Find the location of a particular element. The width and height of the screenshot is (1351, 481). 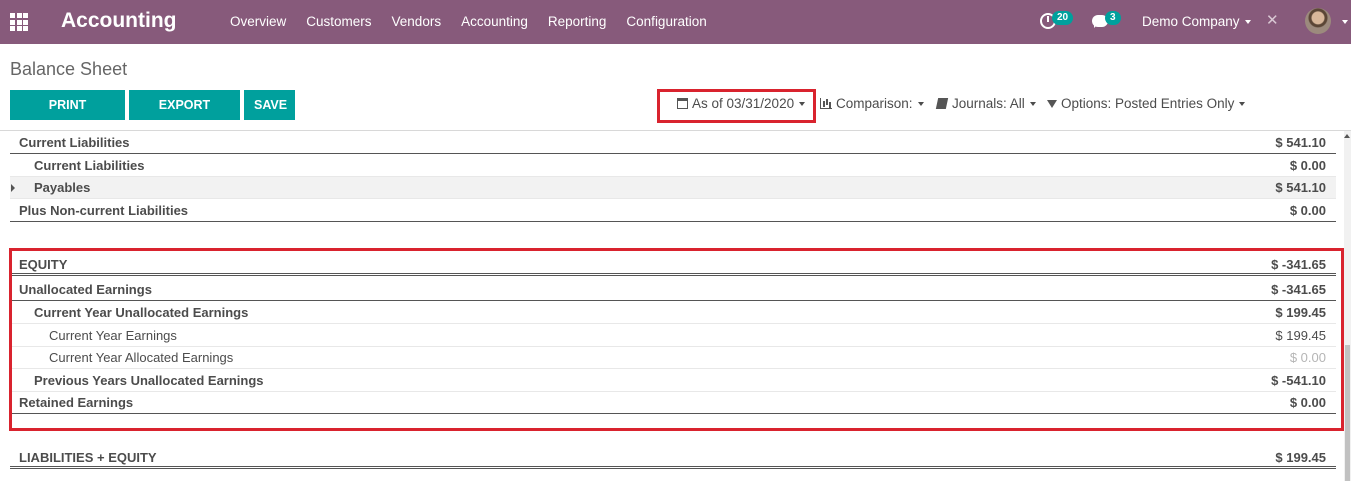

report-row-total: LIABILITIES + EQUITY $ 199.45 is located at coordinates (673, 458).